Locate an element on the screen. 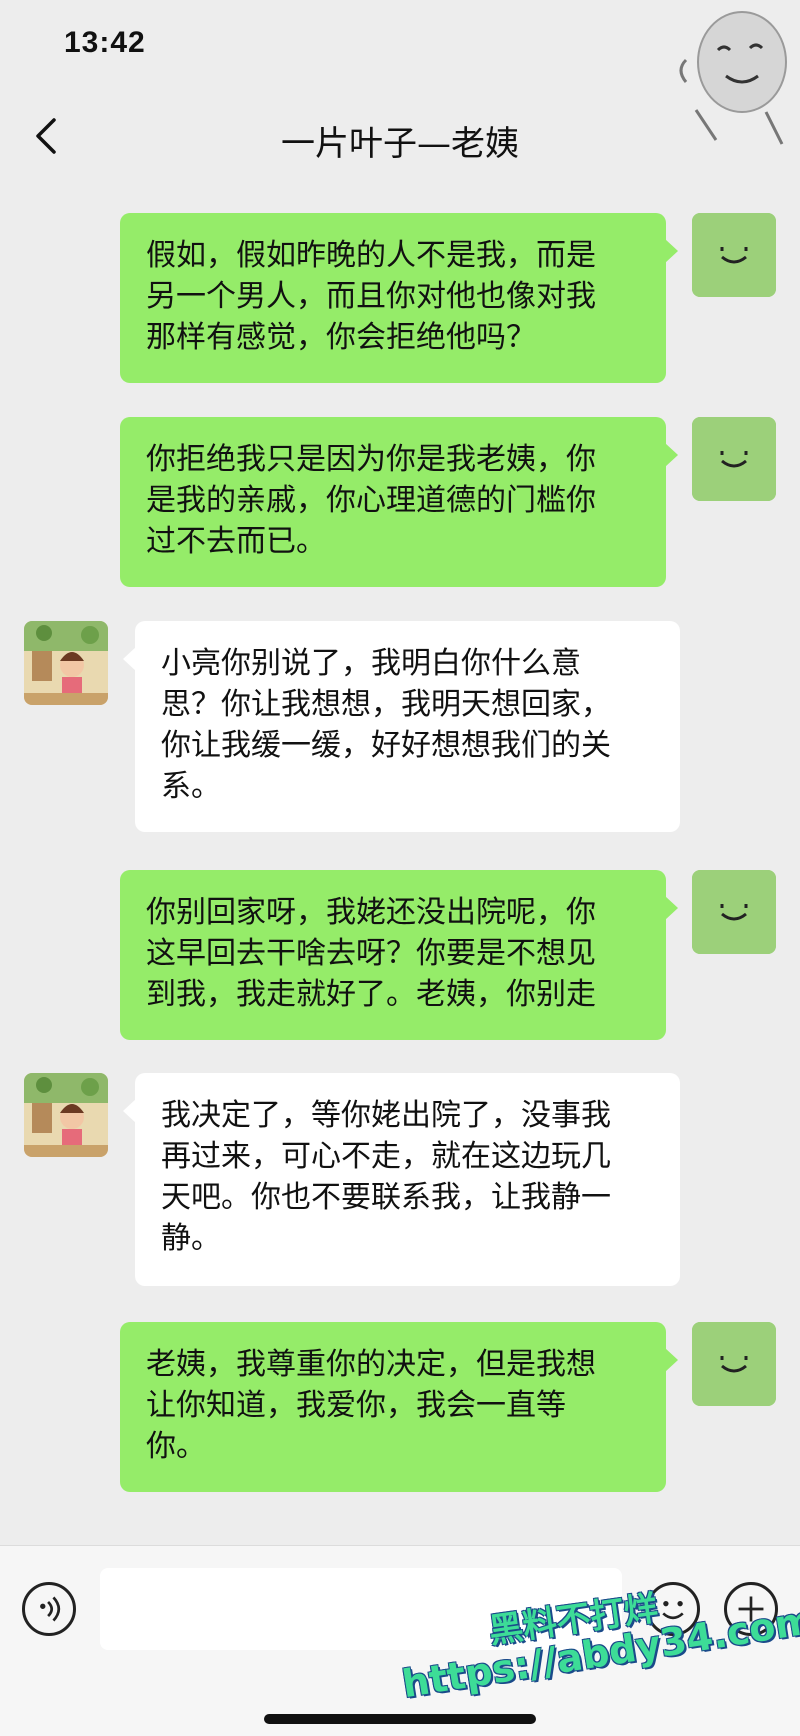 This screenshot has height=1736, width=800. message-input is located at coordinates (361, 1609).